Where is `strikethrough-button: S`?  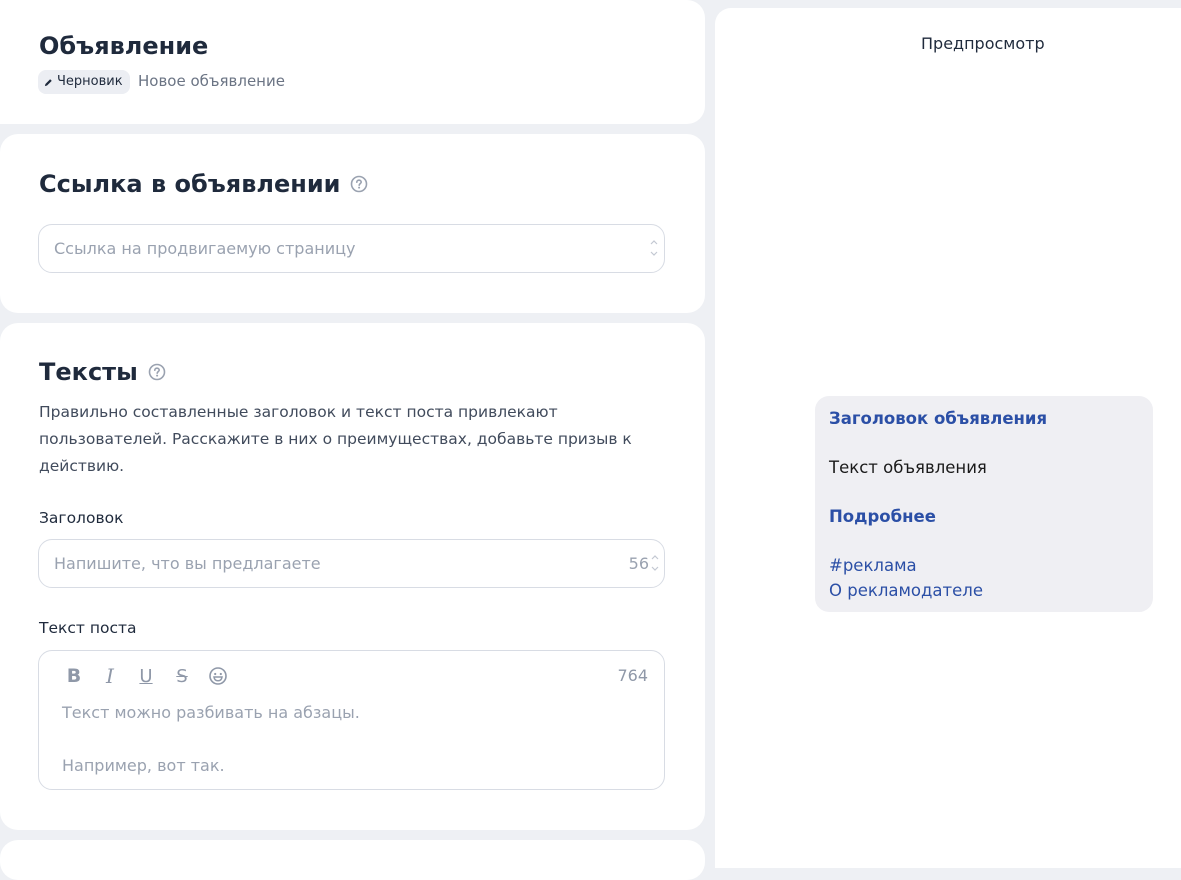 strikethrough-button: S is located at coordinates (182, 676).